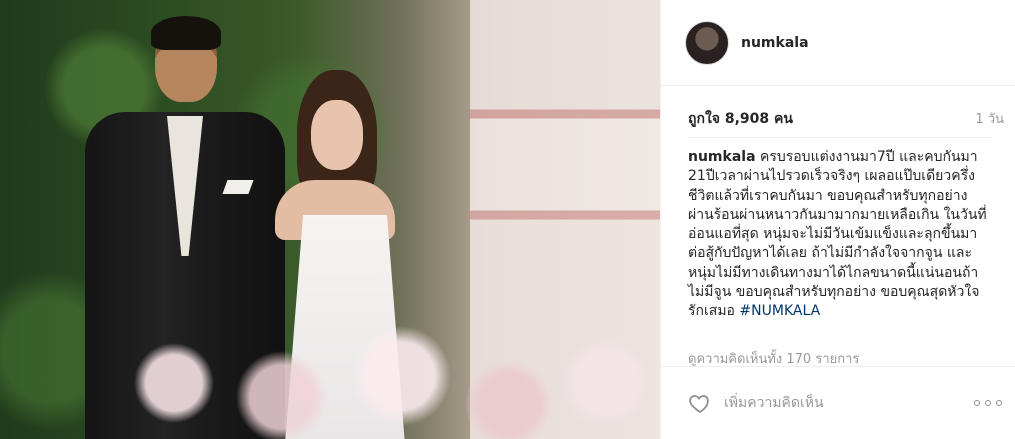 Image resolution: width=1015 pixels, height=439 pixels. I want to click on avatar, so click(707, 42).